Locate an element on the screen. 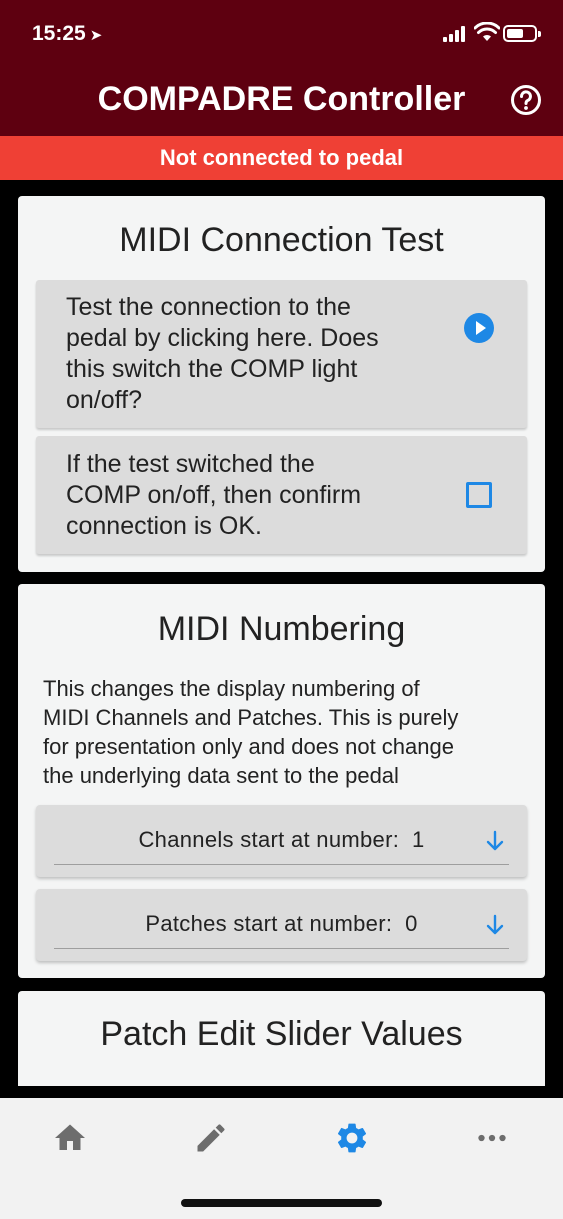  patches-start-label: Patches start at number: 0 is located at coordinates (281, 923).